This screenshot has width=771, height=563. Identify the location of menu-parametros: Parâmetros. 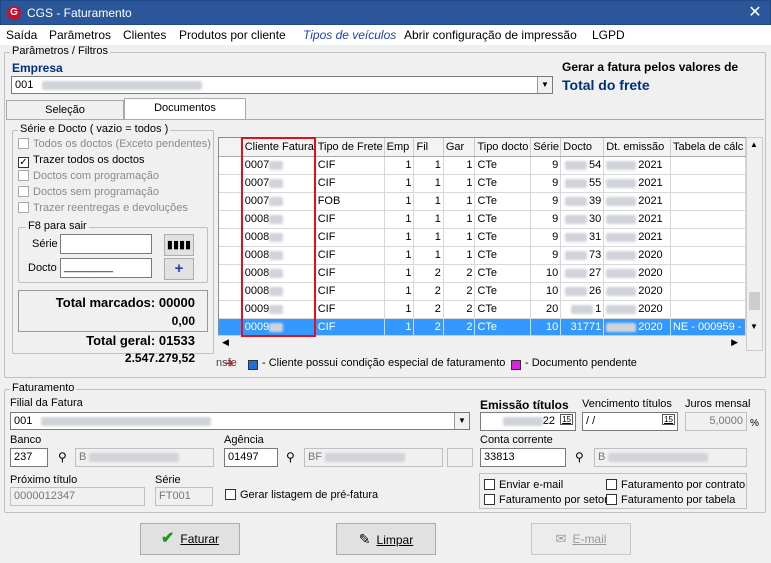
(80, 35).